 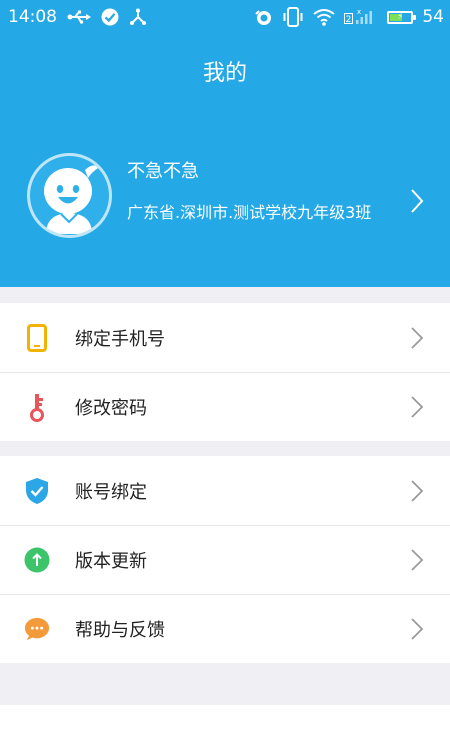 I want to click on profile-location: 广东省.深圳市.测试学校九年级3班, so click(x=249, y=212).